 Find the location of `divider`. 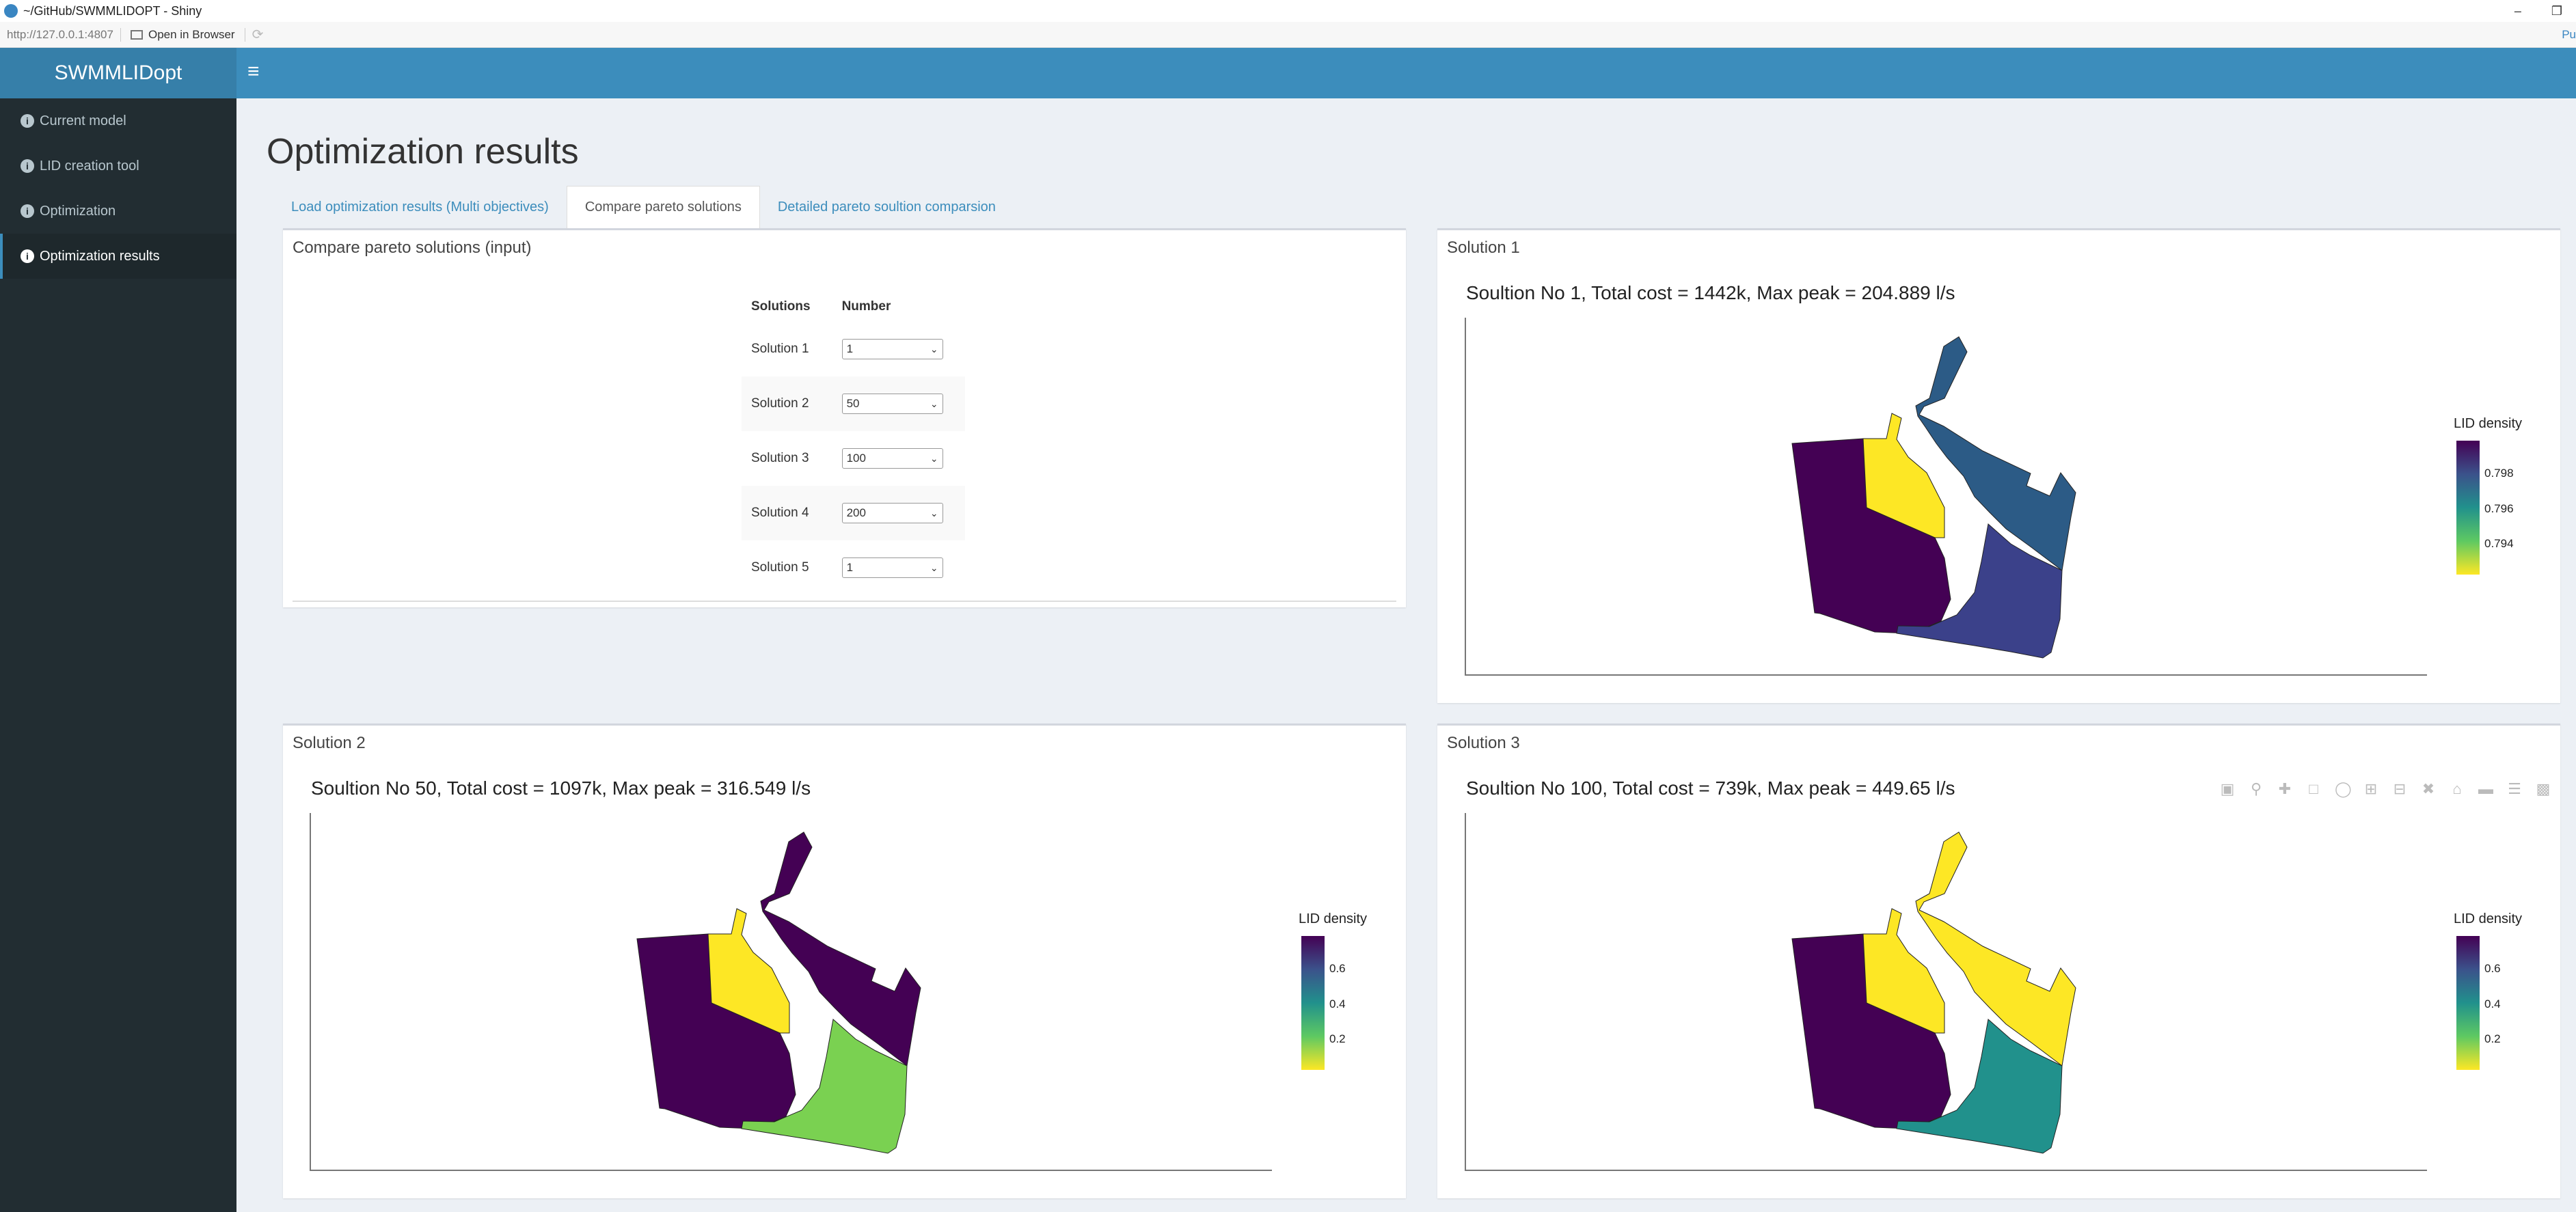

divider is located at coordinates (844, 601).